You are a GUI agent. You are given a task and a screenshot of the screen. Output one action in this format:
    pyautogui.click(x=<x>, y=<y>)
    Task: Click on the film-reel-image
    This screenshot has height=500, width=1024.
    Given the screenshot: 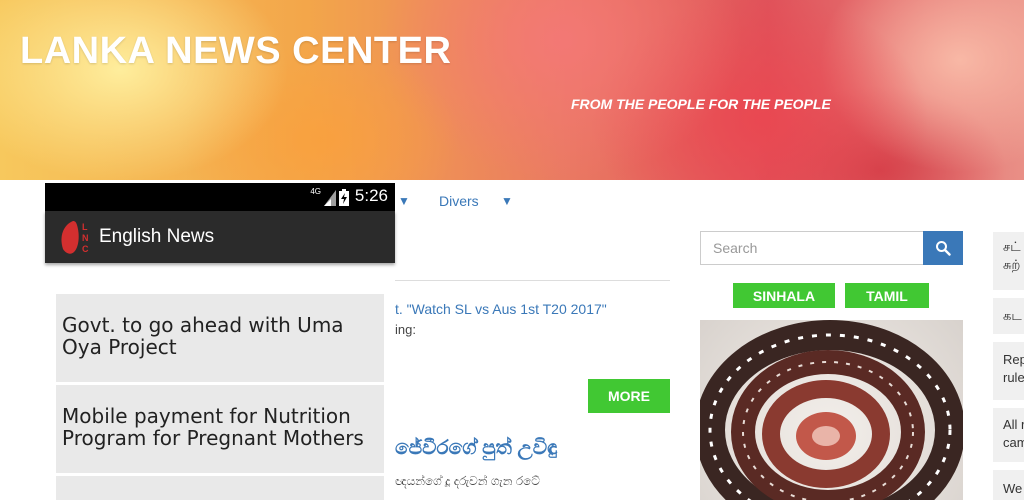 What is the action you would take?
    pyautogui.click(x=831, y=410)
    